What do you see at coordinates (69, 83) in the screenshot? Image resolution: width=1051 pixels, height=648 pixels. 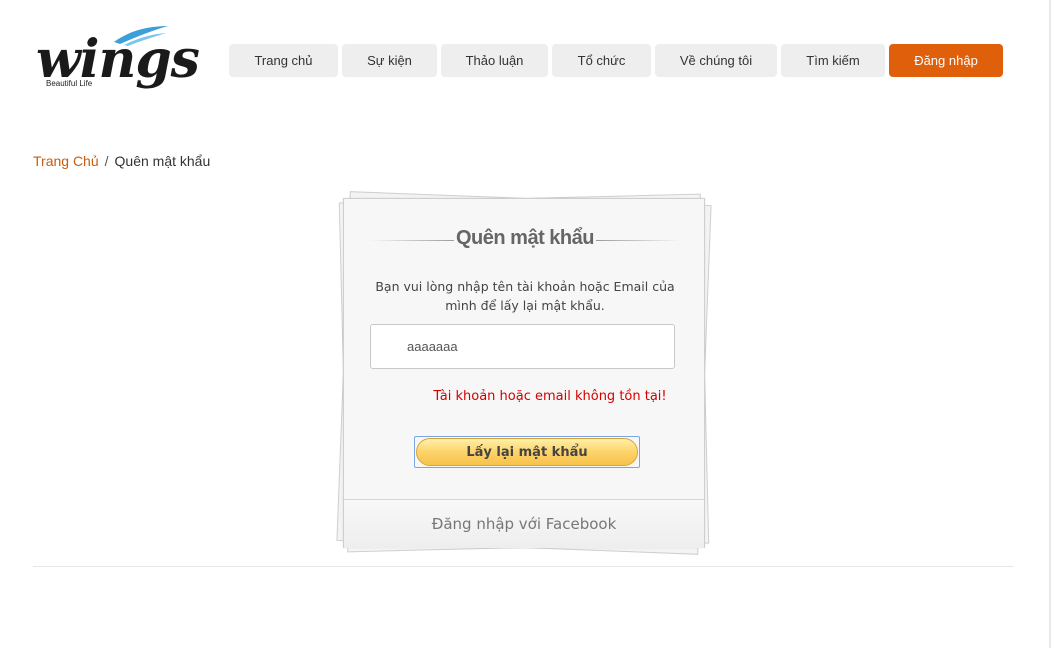 I see `logo-tagline: Beautiful Life` at bounding box center [69, 83].